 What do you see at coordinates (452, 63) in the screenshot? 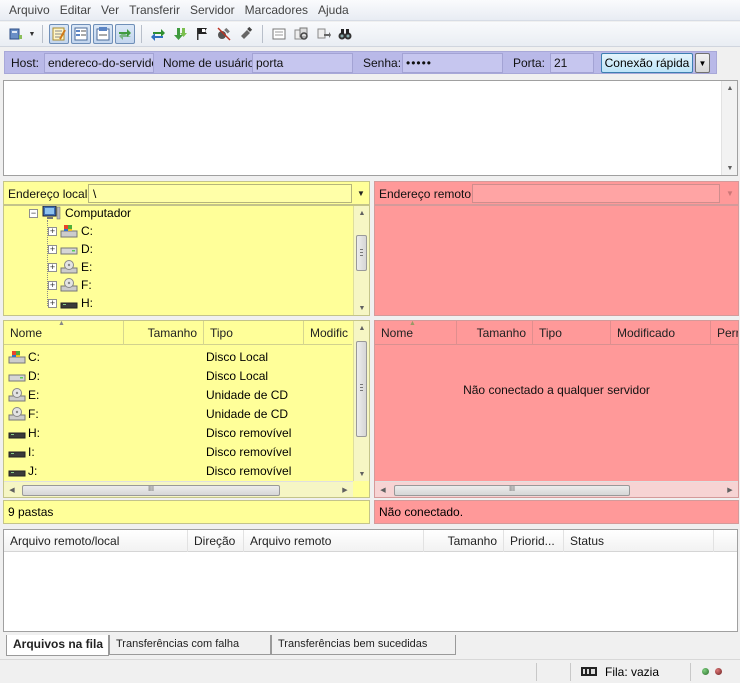
I see `password-input: •••••` at bounding box center [452, 63].